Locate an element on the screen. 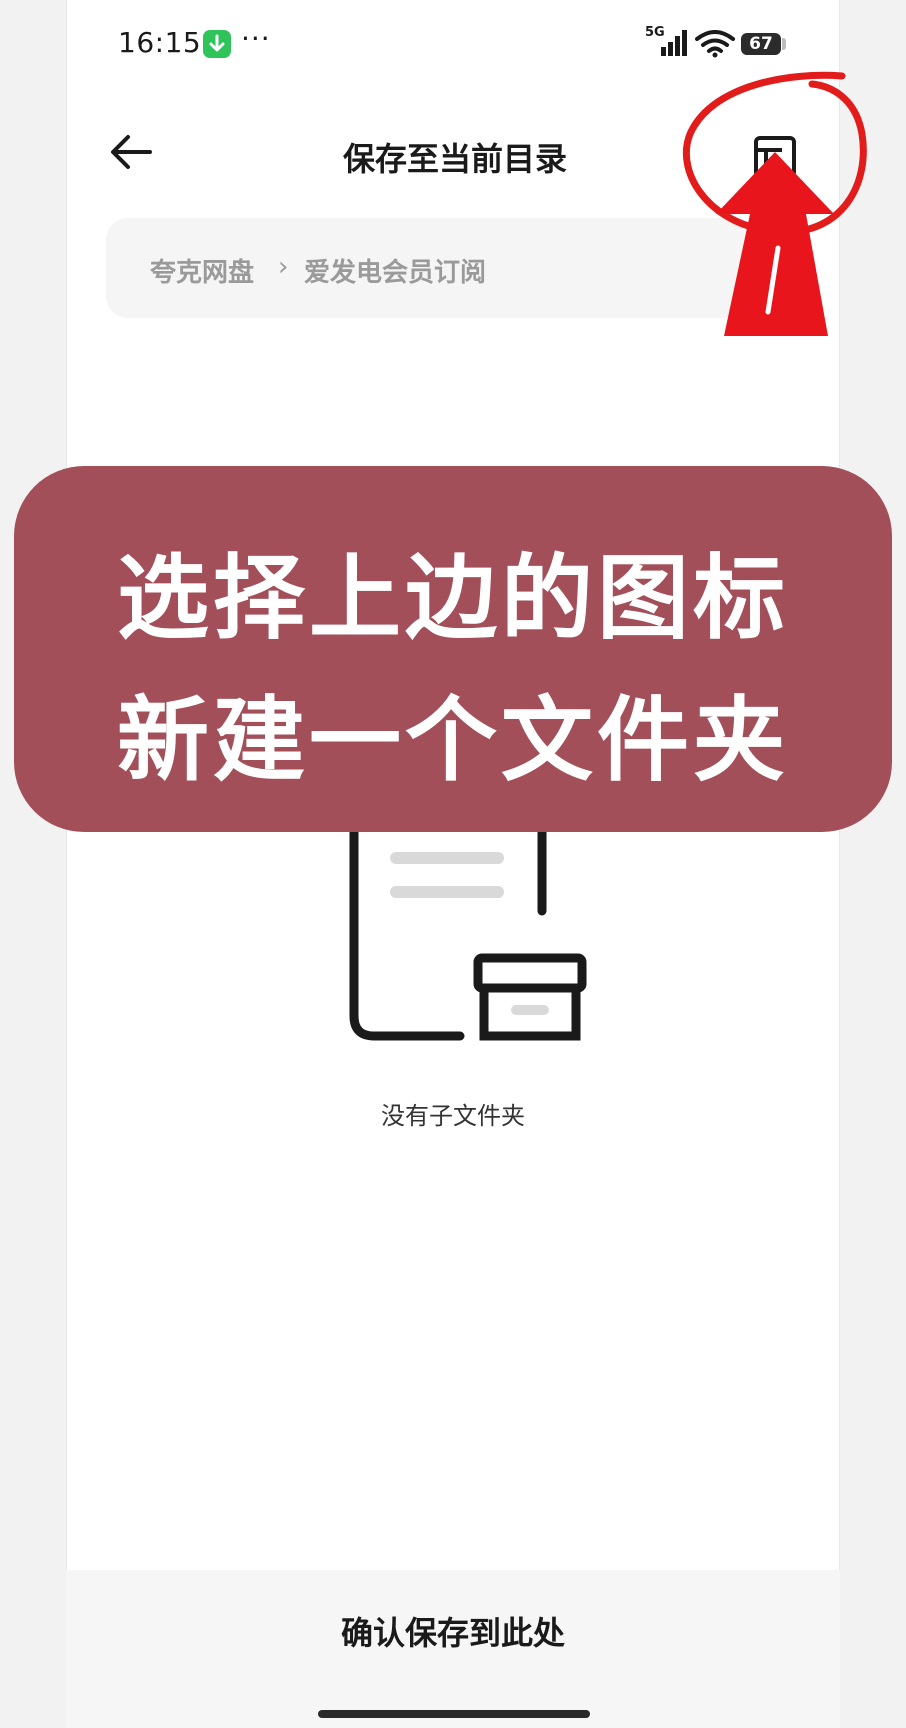 This screenshot has width=906, height=1728. breadcrumb: 夸克网盘 › 爱发电会员订阅 is located at coordinates (426, 268).